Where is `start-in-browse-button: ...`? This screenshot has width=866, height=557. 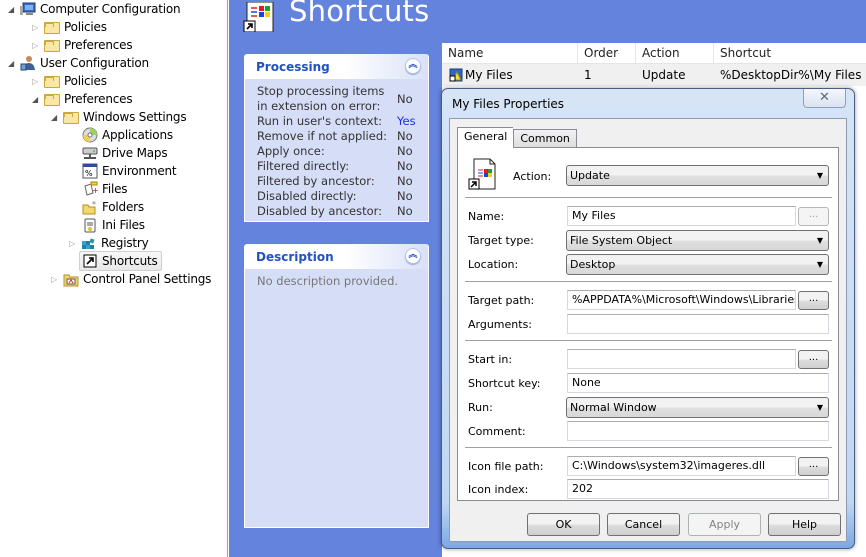 start-in-browse-button: ... is located at coordinates (813, 359).